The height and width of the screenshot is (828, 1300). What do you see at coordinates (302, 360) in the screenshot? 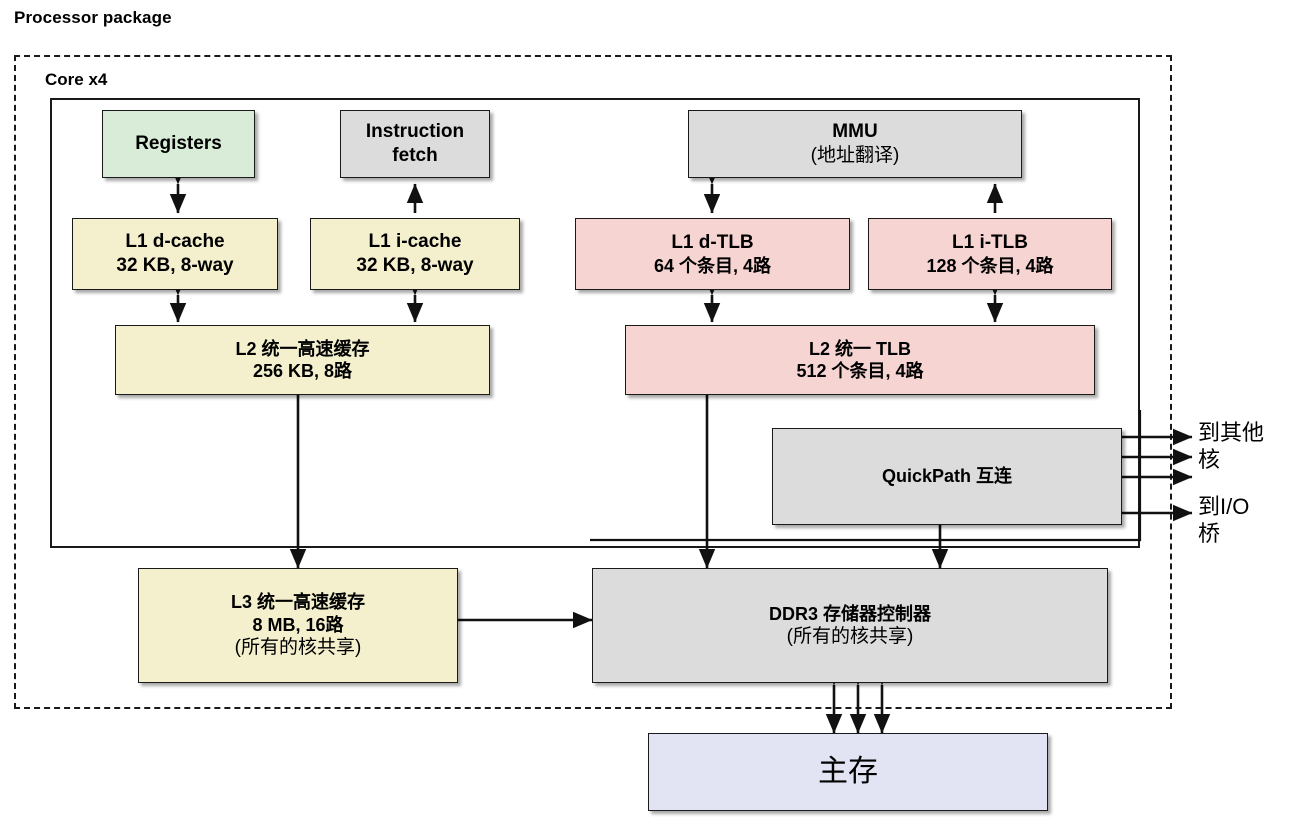
I see `l2-cache-box: L2 统一高速缓存 256 KB, 8路` at bounding box center [302, 360].